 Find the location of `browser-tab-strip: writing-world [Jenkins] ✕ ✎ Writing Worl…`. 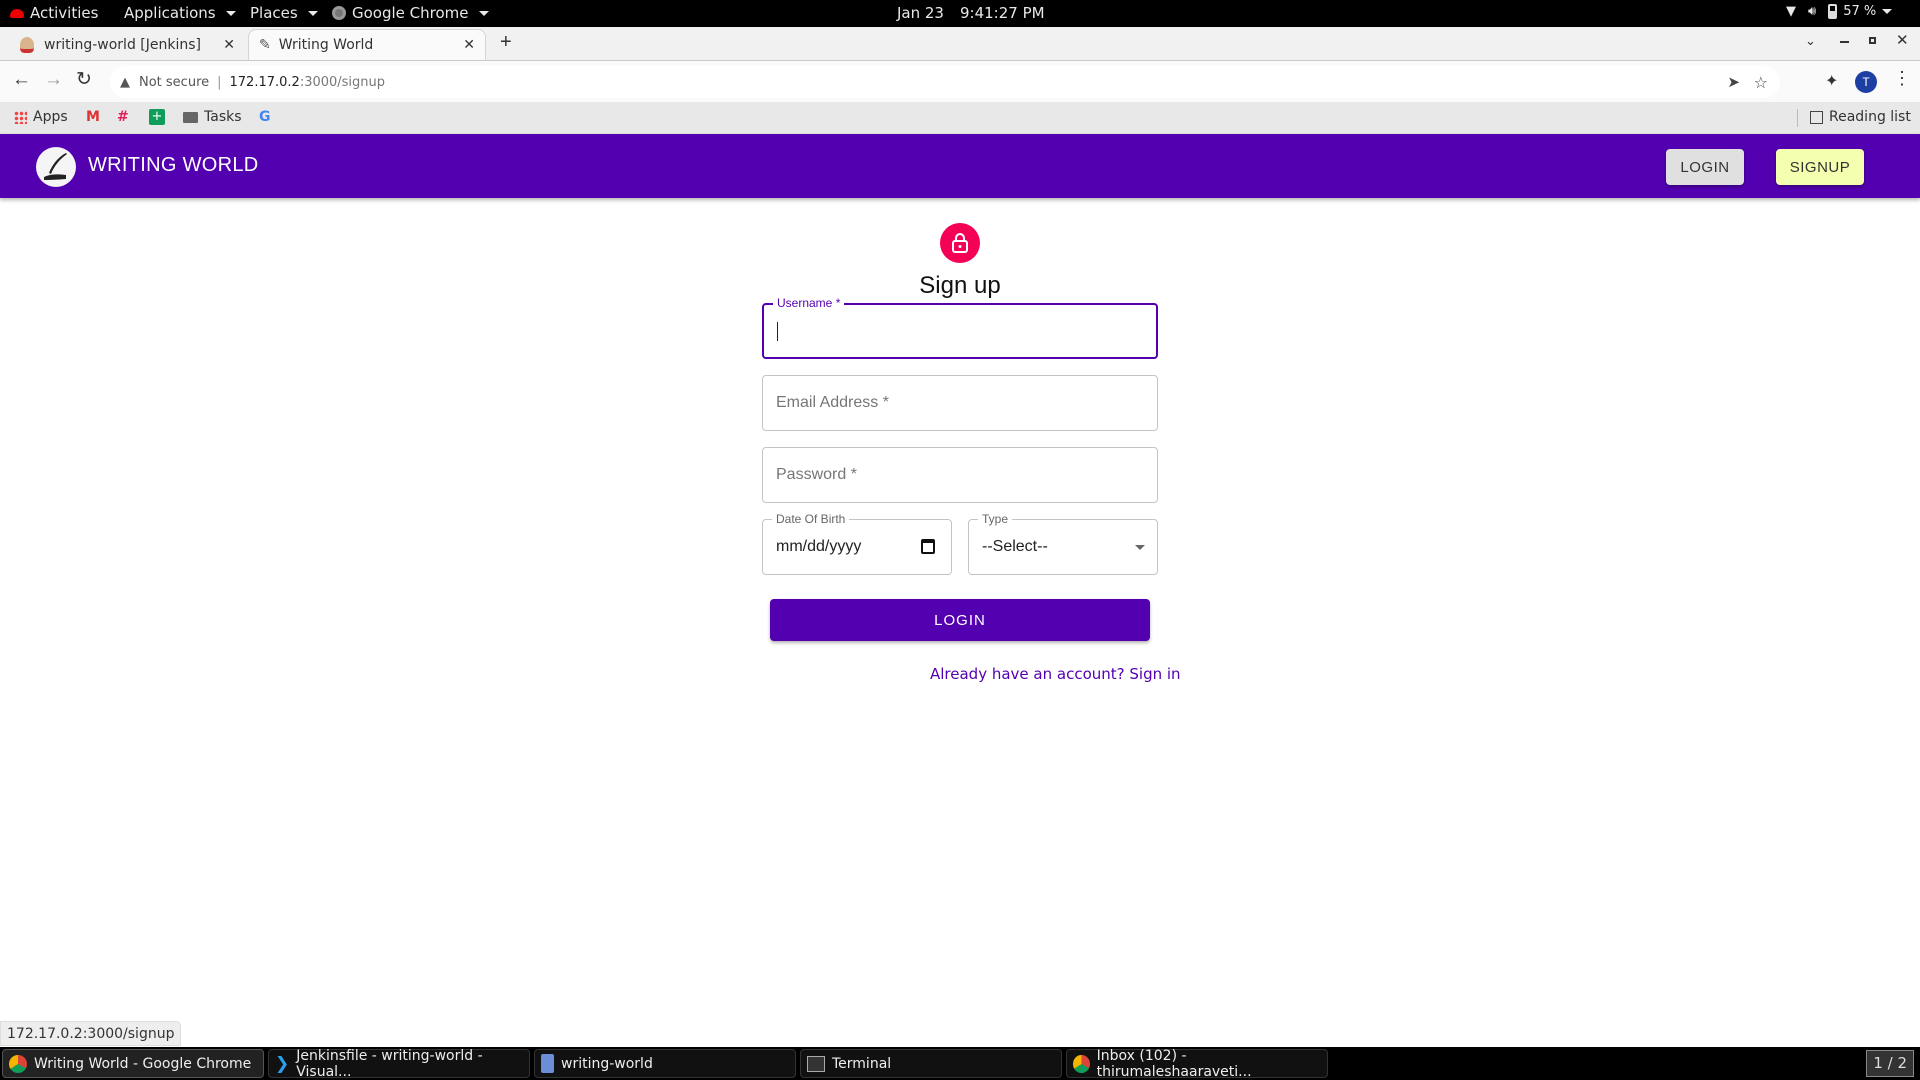

browser-tab-strip: writing-world [Jenkins] ✕ ✎ Writing Worl… is located at coordinates (960, 43).